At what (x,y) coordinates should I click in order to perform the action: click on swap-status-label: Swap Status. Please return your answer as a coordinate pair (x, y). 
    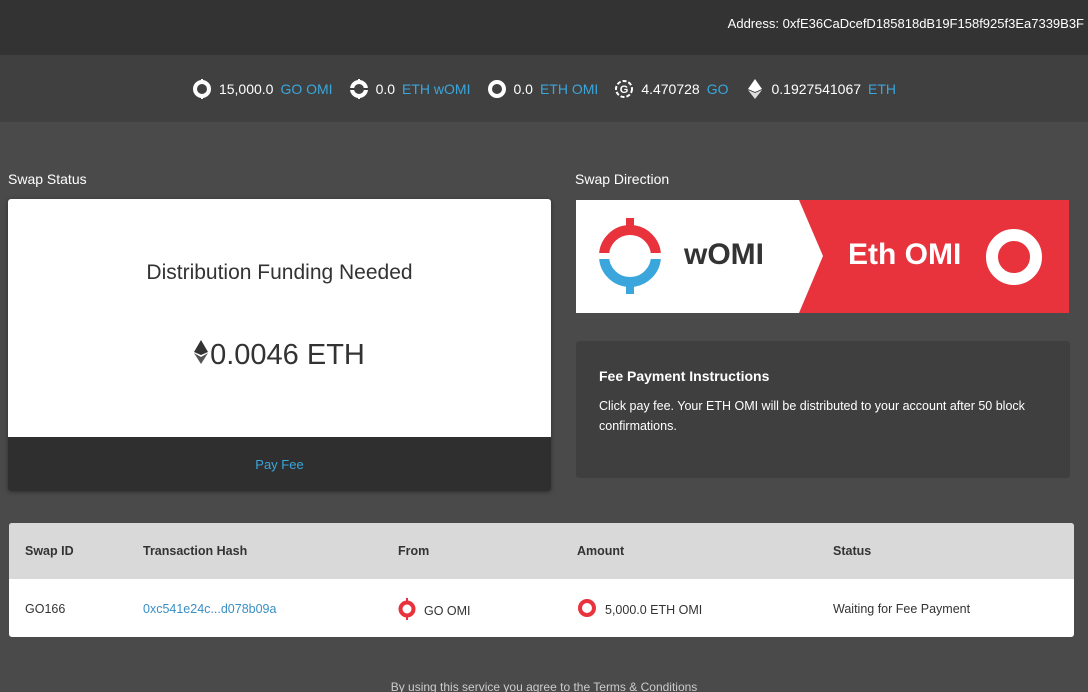
    Looking at the image, I should click on (47, 179).